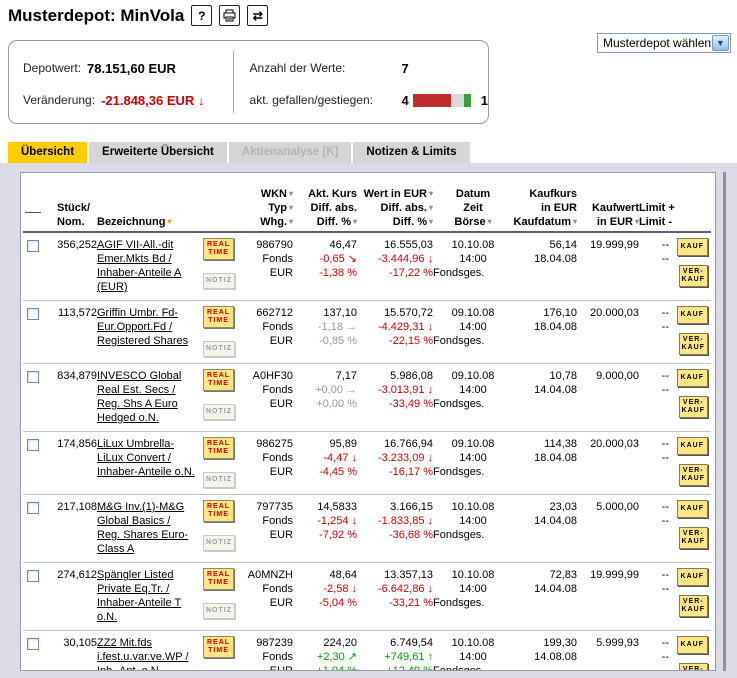 This screenshot has width=737, height=678. I want to click on tab-erweiterte-uebersicht: Erweiterte Übersicht, so click(158, 152).